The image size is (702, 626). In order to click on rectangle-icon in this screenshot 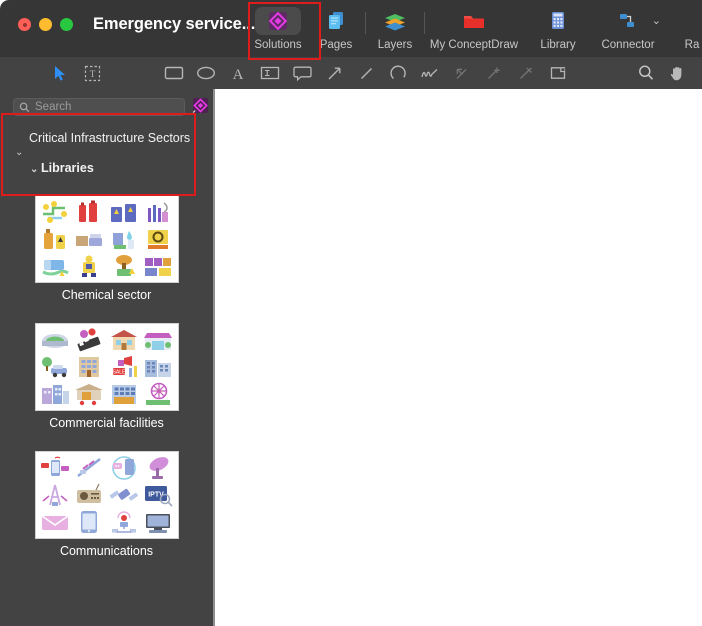, I will do `click(174, 73)`.